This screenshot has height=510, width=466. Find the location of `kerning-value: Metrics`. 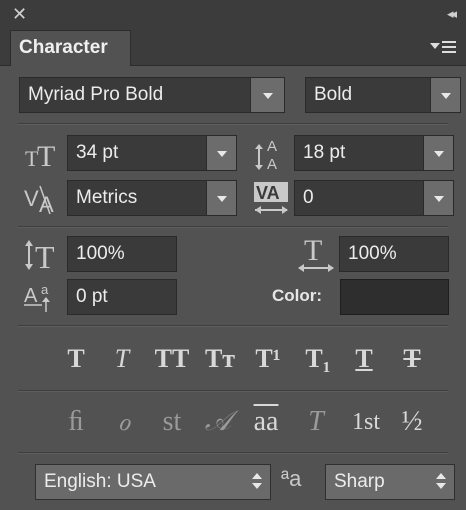

kerning-value: Metrics is located at coordinates (107, 197).